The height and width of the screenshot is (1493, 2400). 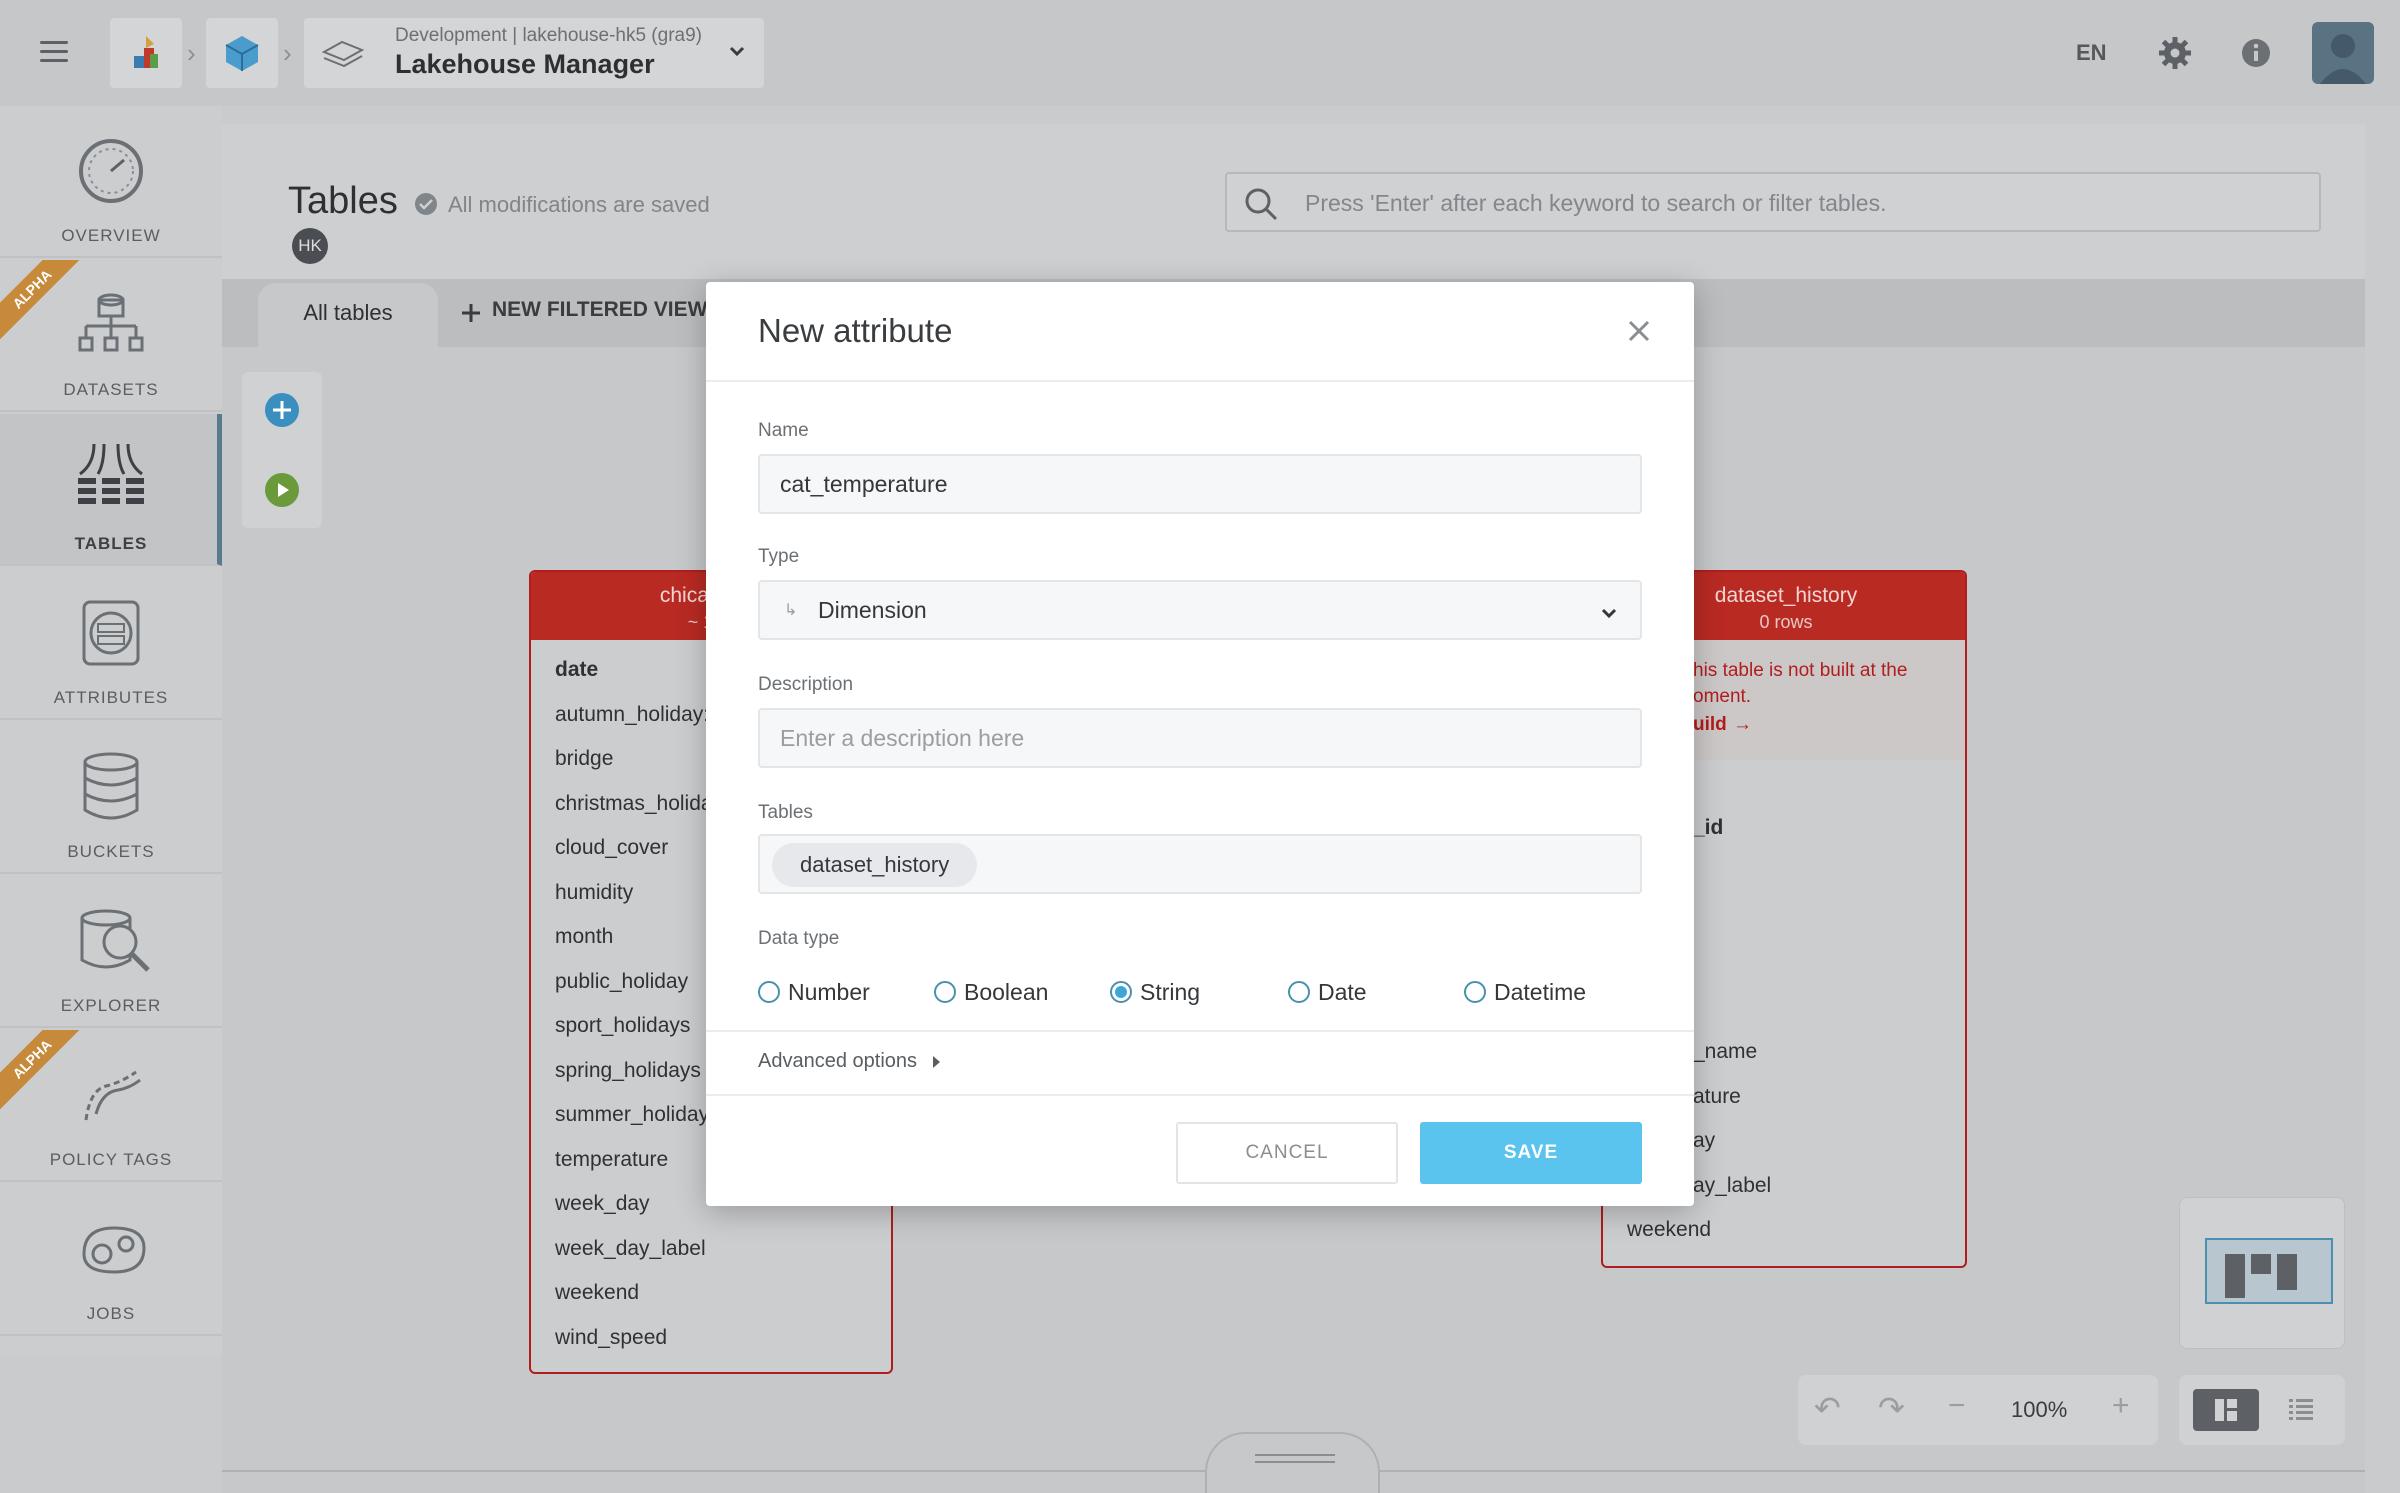 What do you see at coordinates (991, 992) in the screenshot?
I see `radio-boolean: Boolean` at bounding box center [991, 992].